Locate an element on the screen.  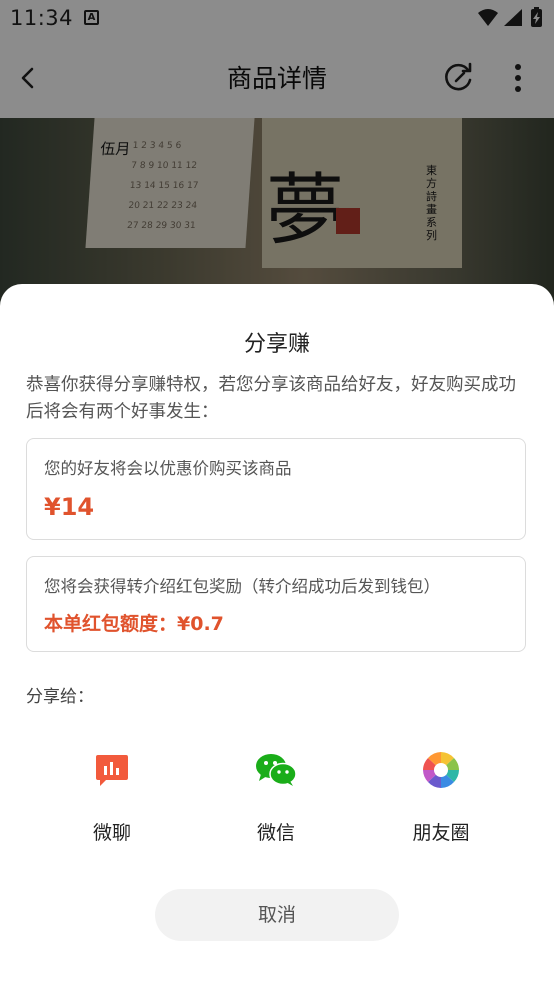
friend-discount-label: 您的好友将会以优惠价购买该商品 is located at coordinates (168, 468).